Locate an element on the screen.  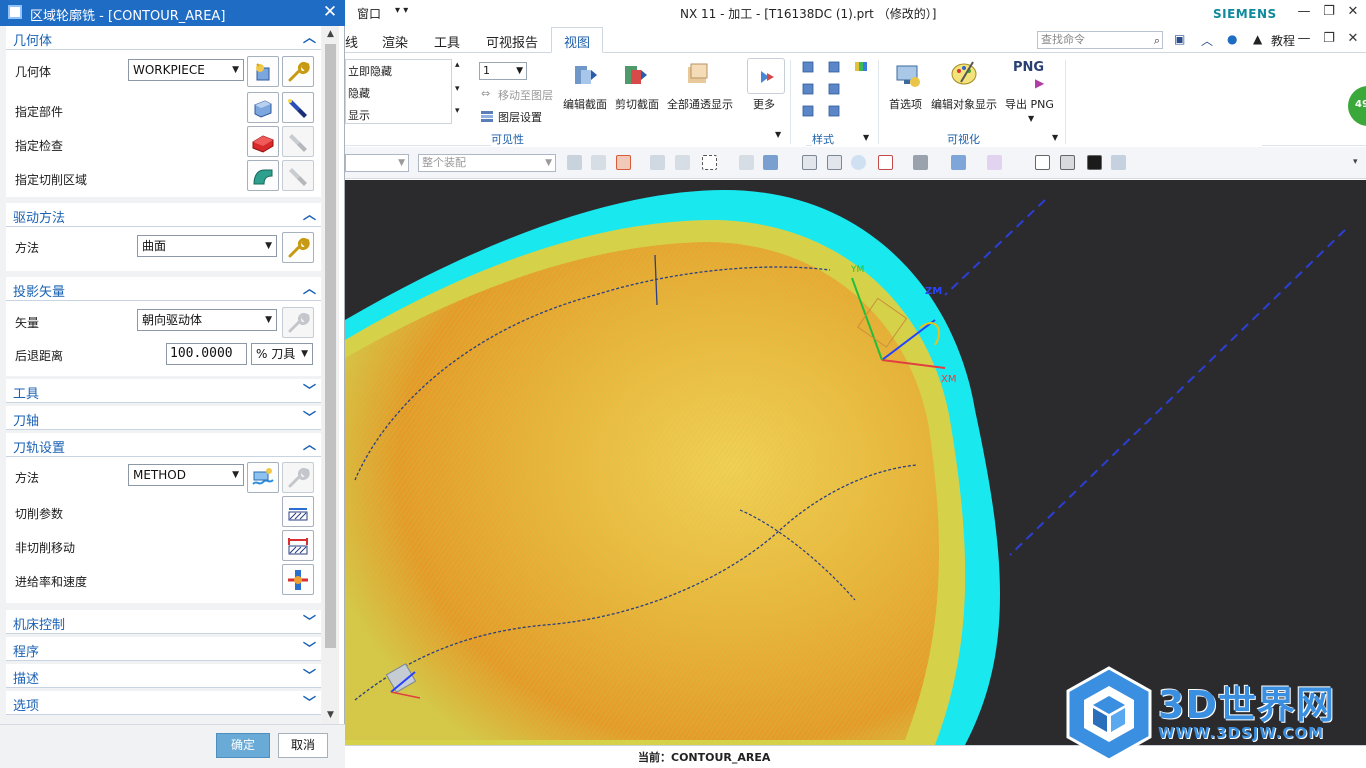
edit-object-display-button: 编辑对象显示 is located at coordinates (964, 104).